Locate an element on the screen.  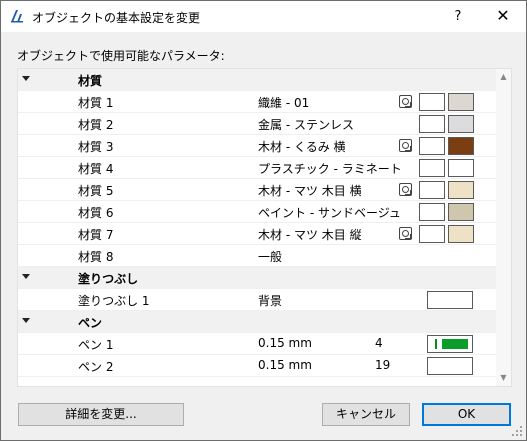
cancel-button: キャンセル is located at coordinates (366, 414).